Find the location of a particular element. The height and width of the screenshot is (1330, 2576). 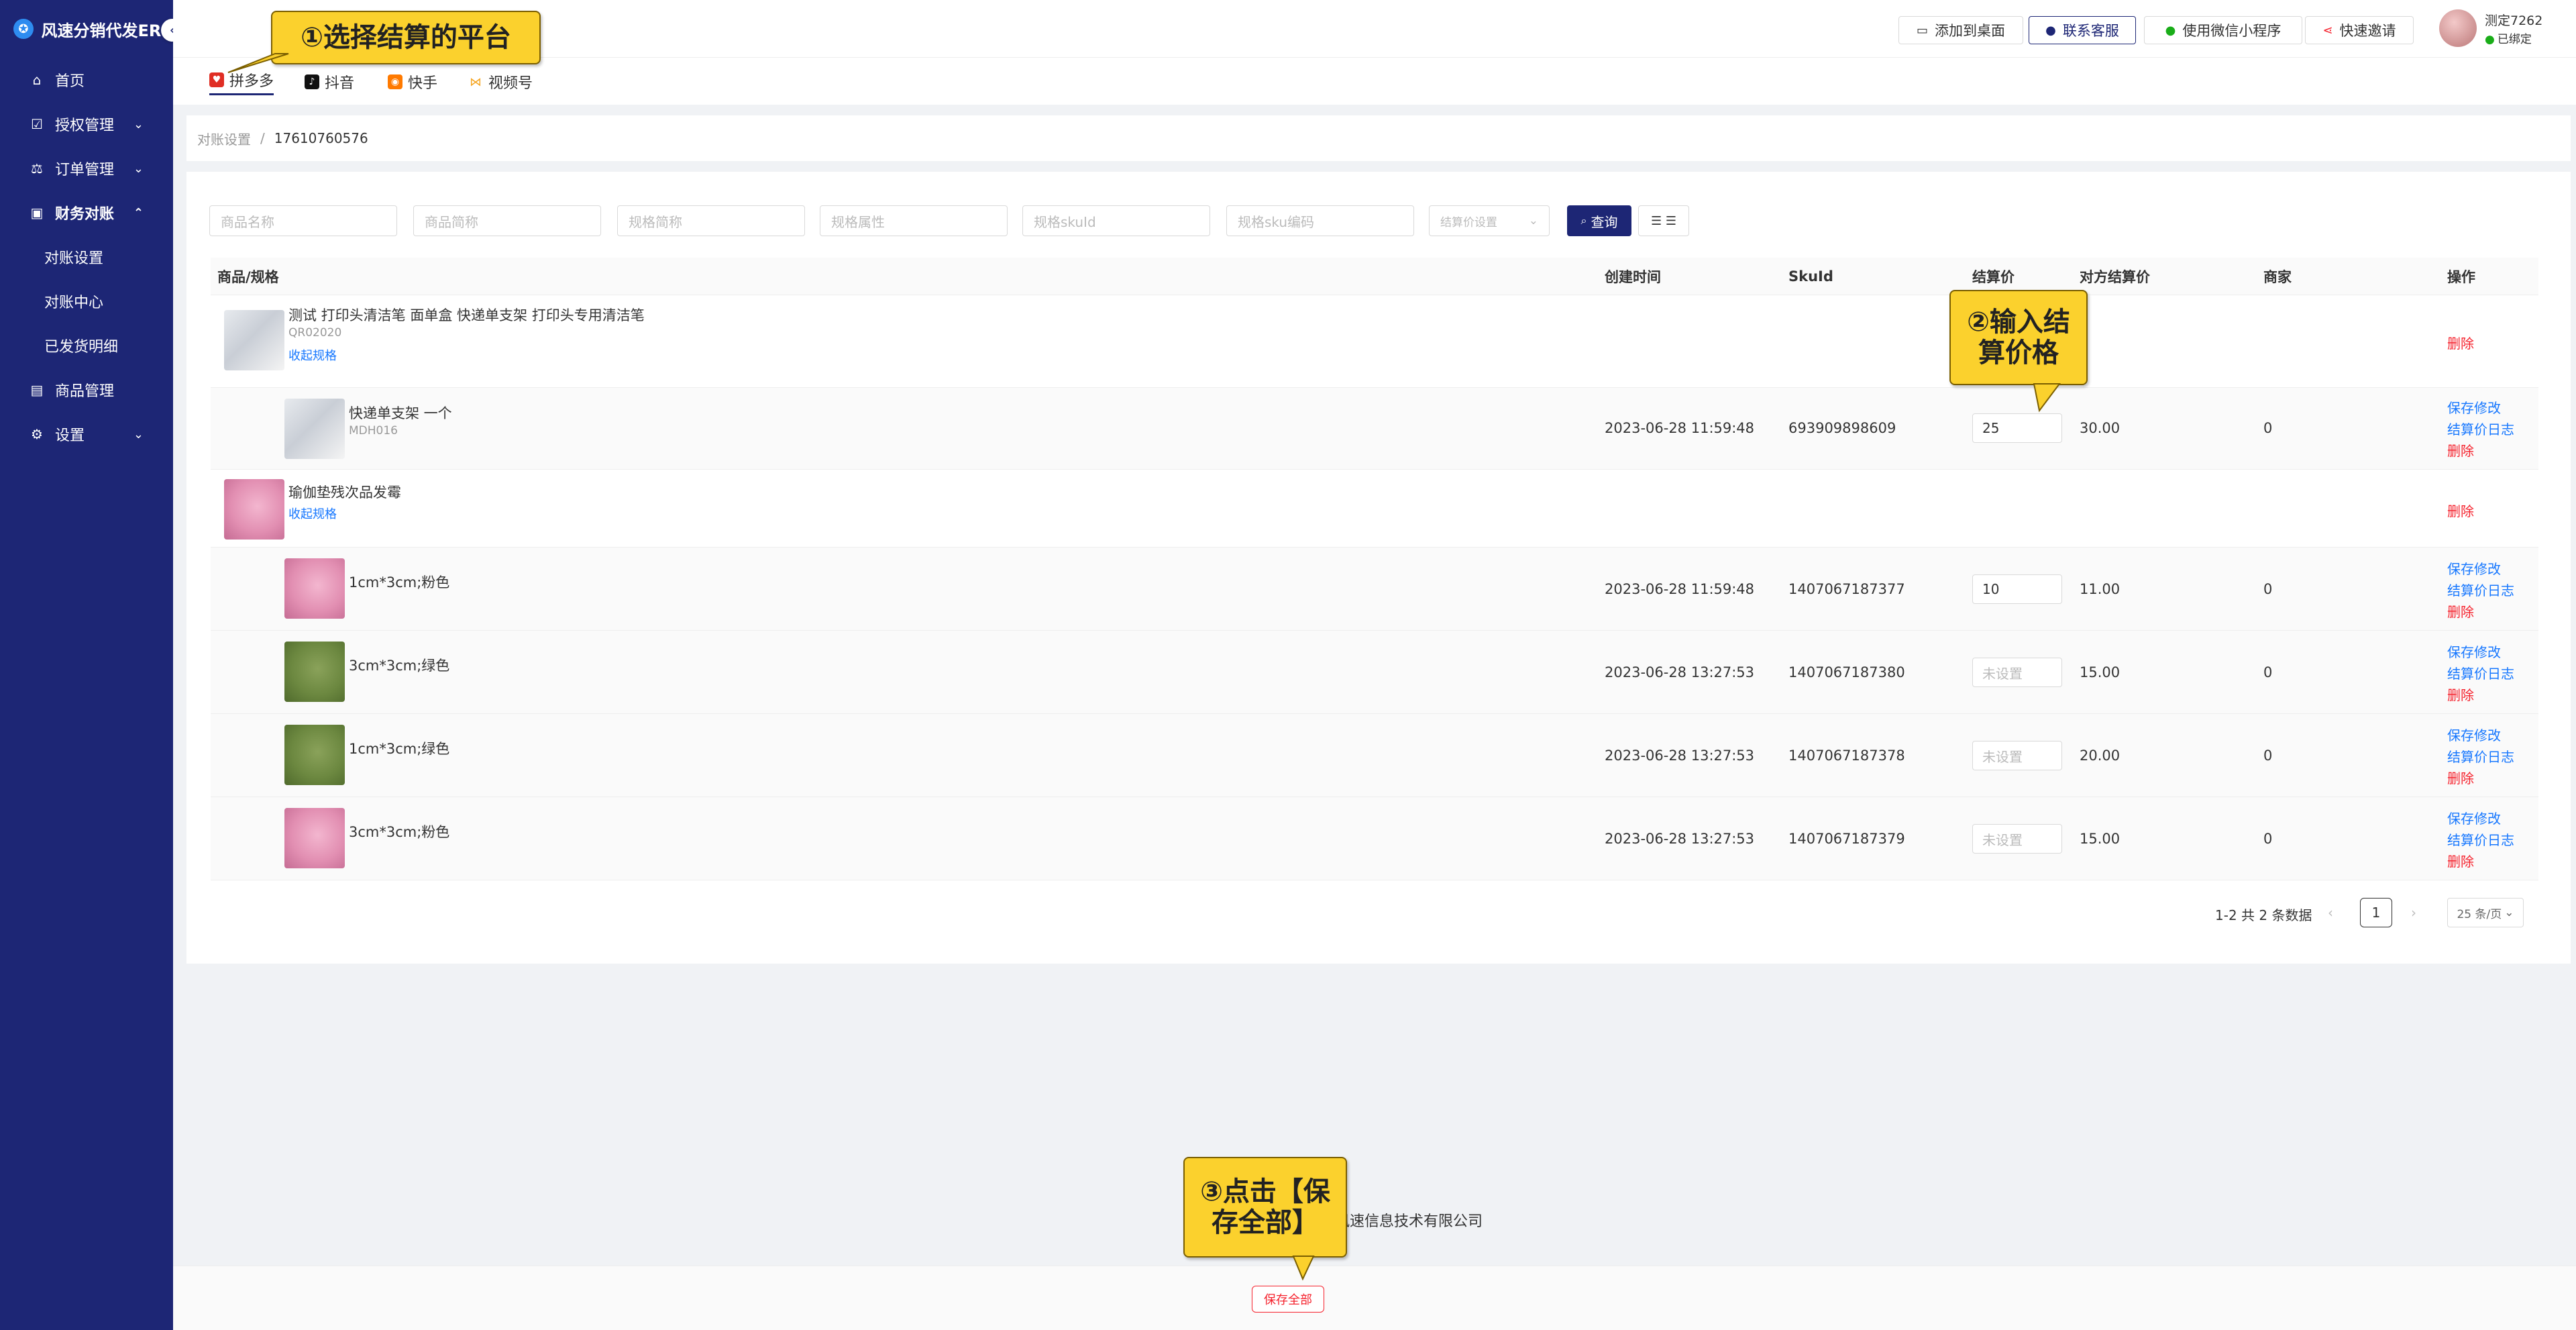

sku-name: 3cm*3cm;粉色 is located at coordinates (399, 832).